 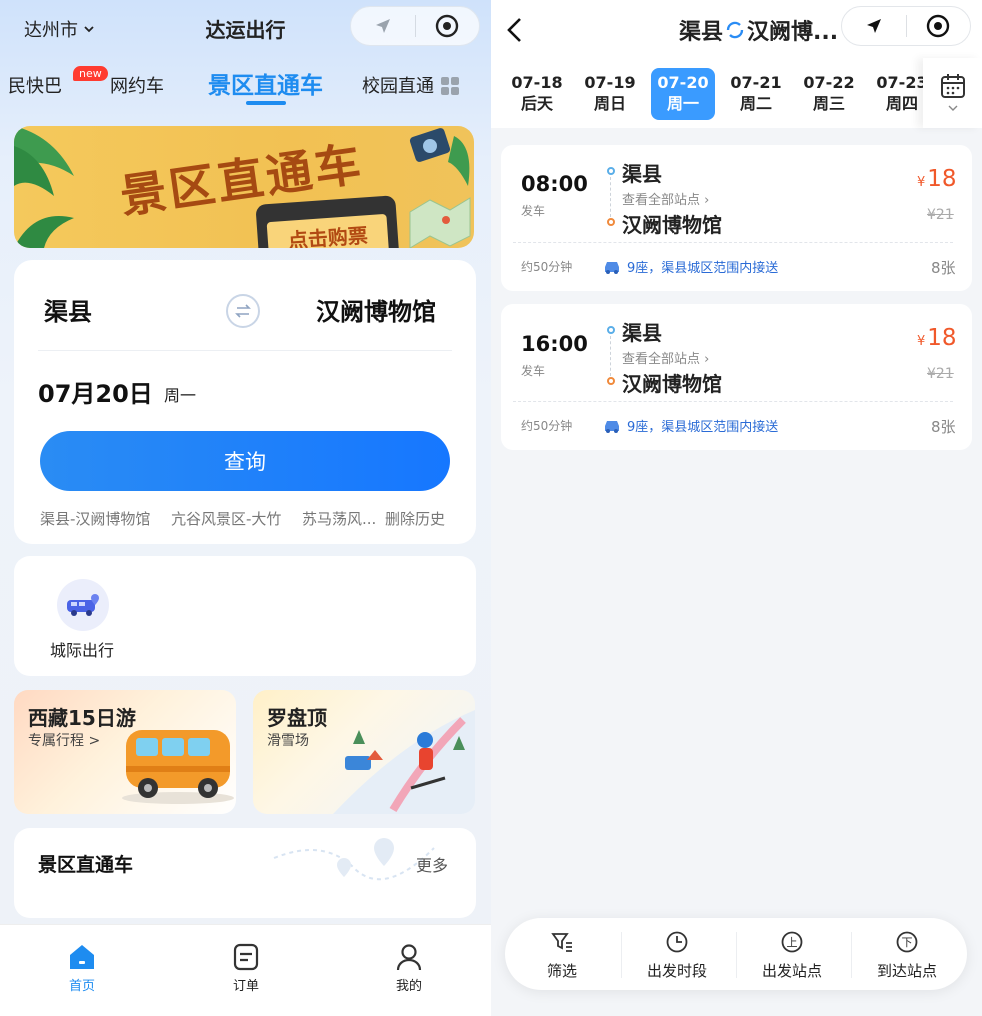 I want to click on tab-citizen-bus: 民快巴, so click(x=35, y=85).